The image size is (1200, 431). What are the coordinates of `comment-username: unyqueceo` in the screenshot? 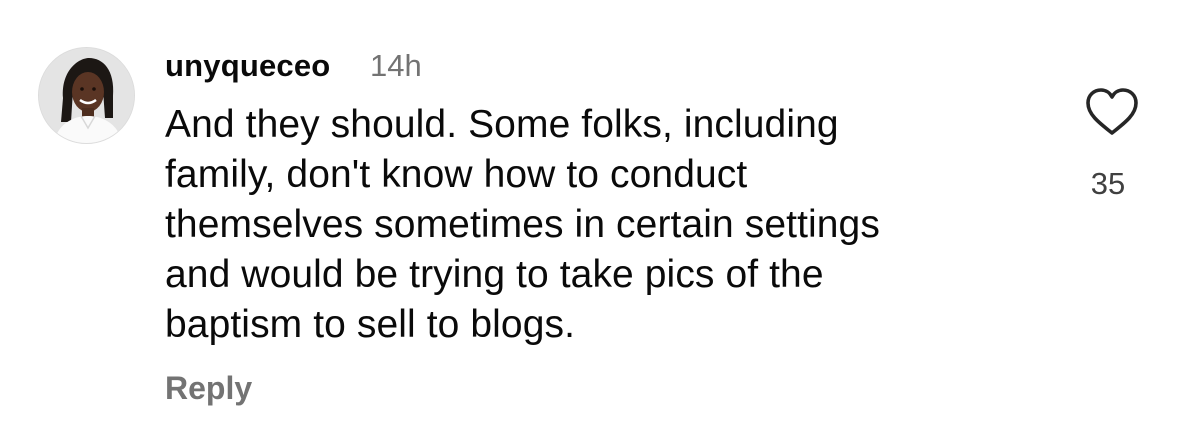 It's located at (247, 66).